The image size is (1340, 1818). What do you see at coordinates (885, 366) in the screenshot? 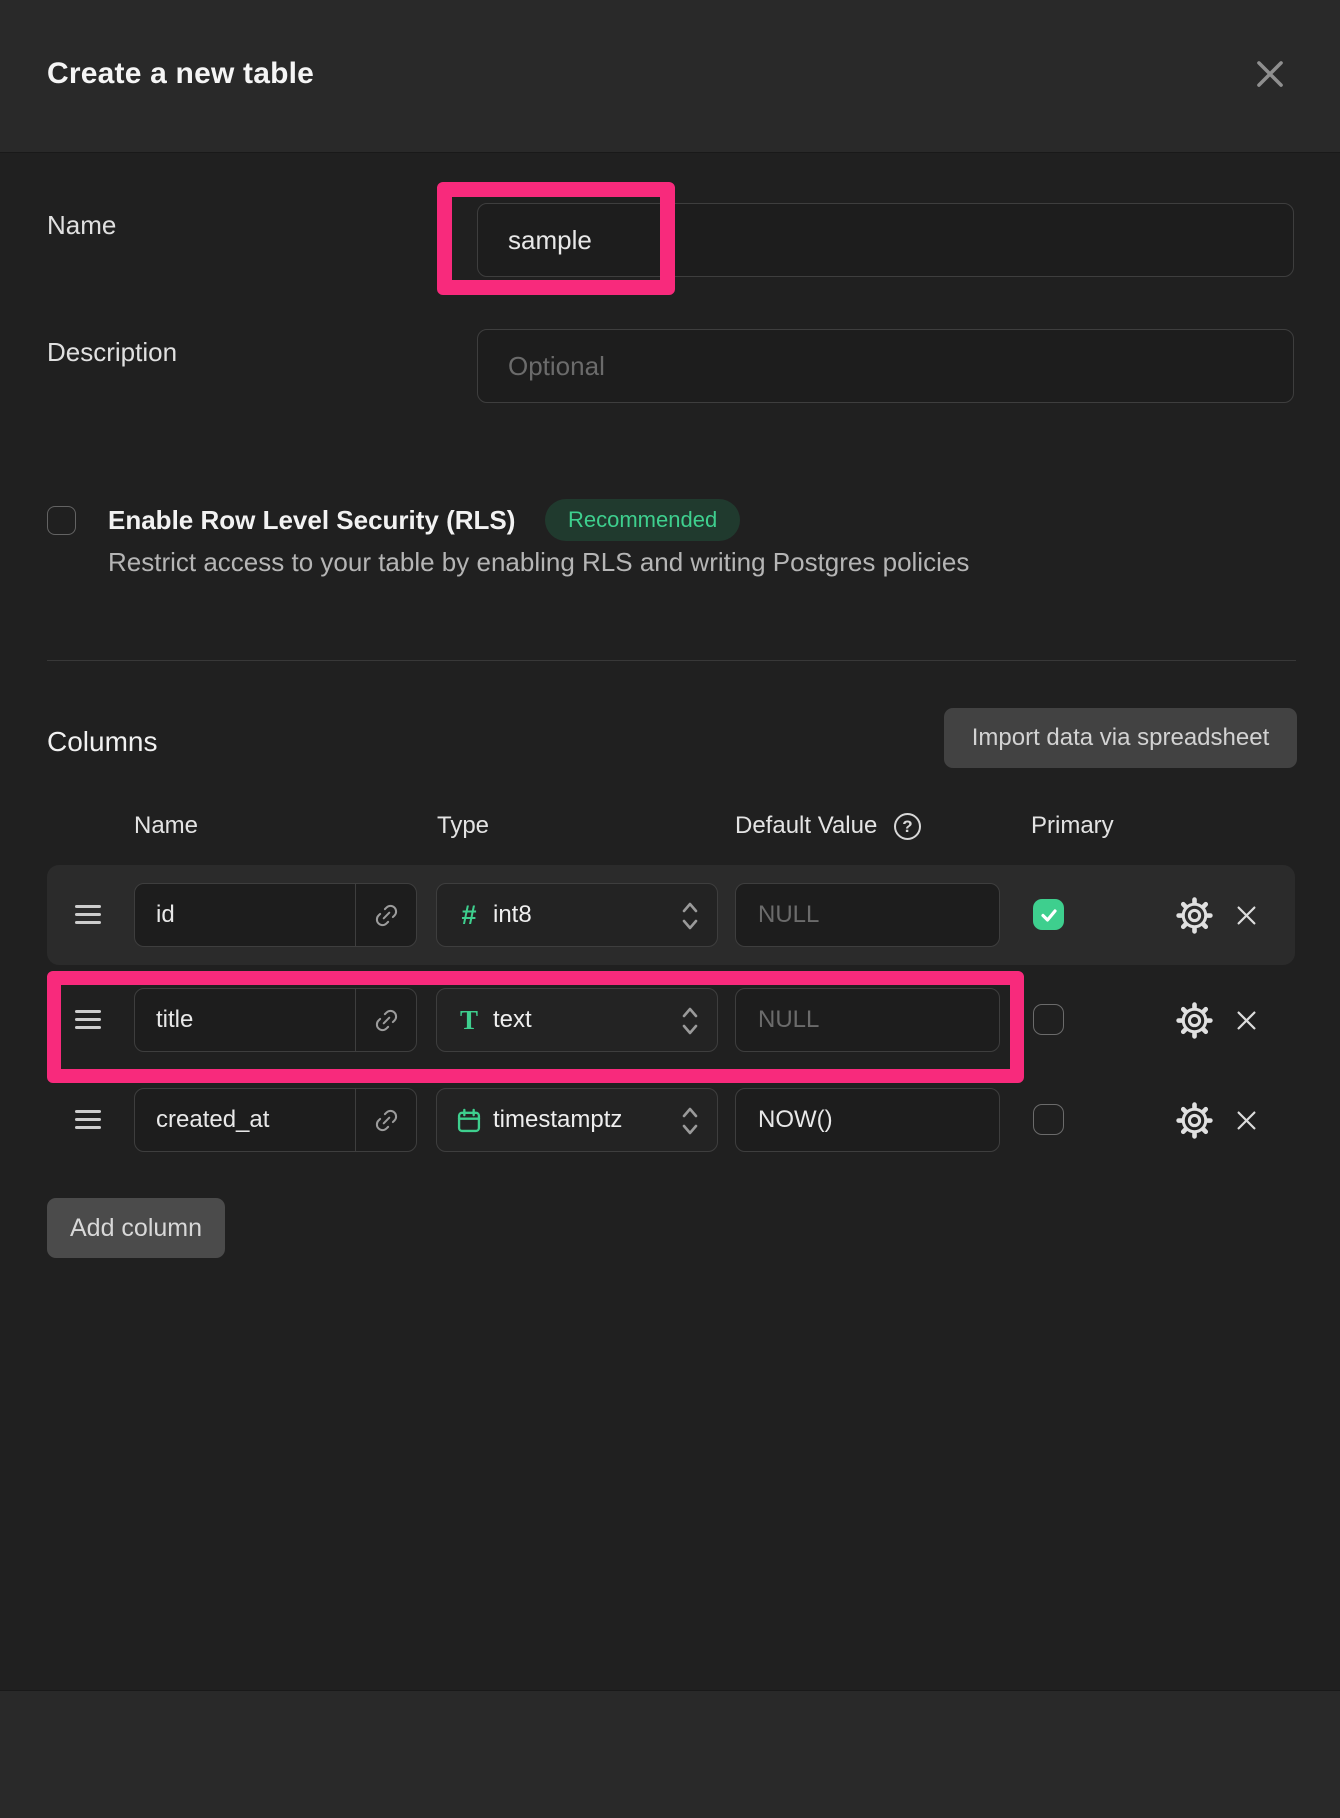
I see `description-input` at bounding box center [885, 366].